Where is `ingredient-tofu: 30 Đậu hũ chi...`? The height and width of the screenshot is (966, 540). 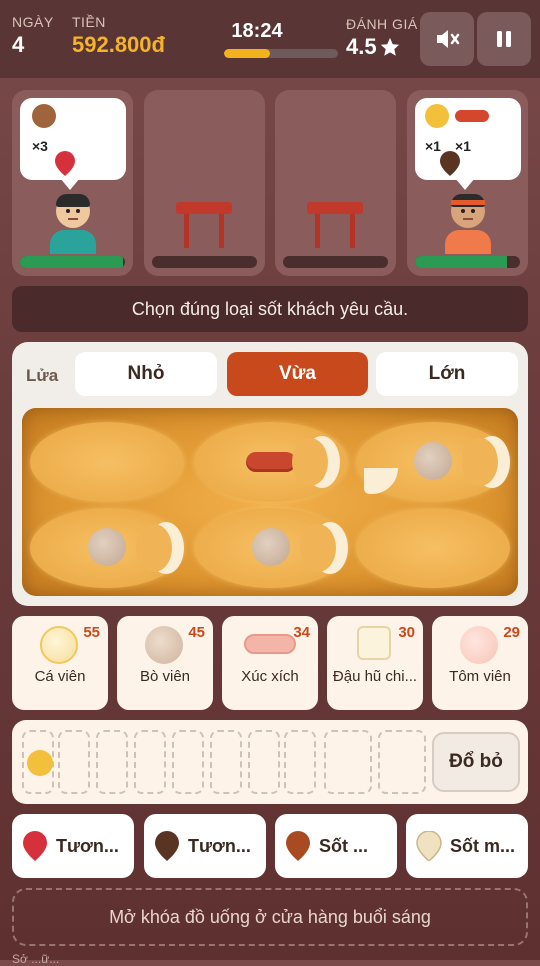
ingredient-tofu: 30 Đậu hũ chi... is located at coordinates (375, 663).